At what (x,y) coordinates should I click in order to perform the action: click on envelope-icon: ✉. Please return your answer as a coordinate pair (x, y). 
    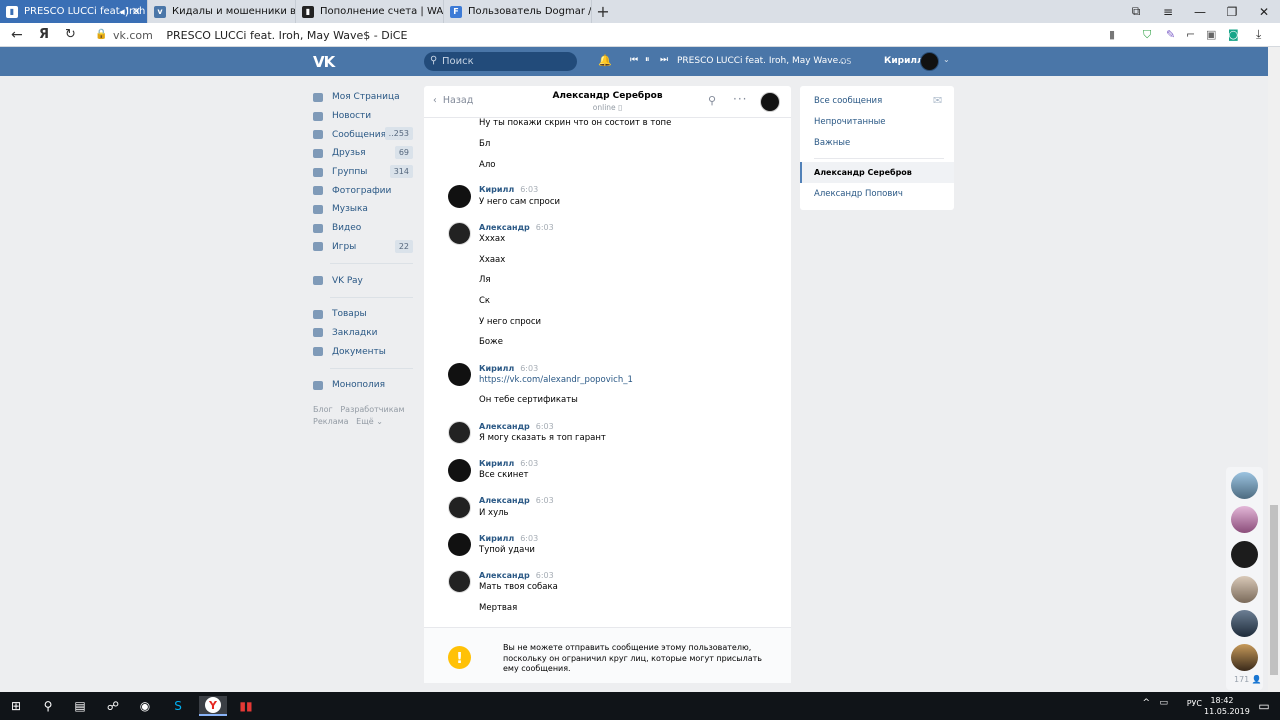
    Looking at the image, I should click on (937, 100).